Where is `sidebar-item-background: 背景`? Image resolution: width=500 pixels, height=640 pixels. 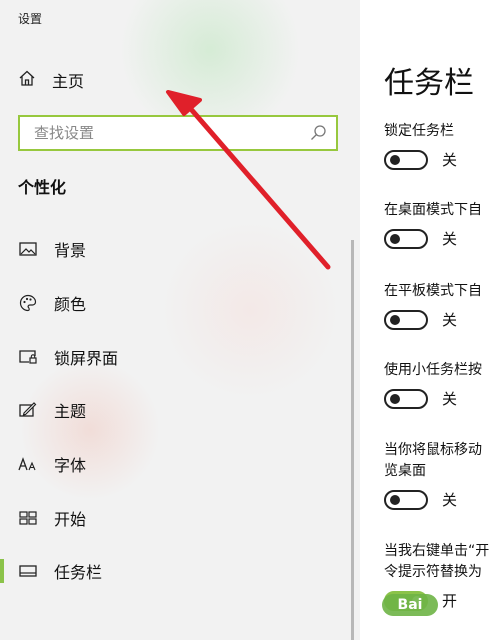
sidebar-item-background: 背景 is located at coordinates (175, 249).